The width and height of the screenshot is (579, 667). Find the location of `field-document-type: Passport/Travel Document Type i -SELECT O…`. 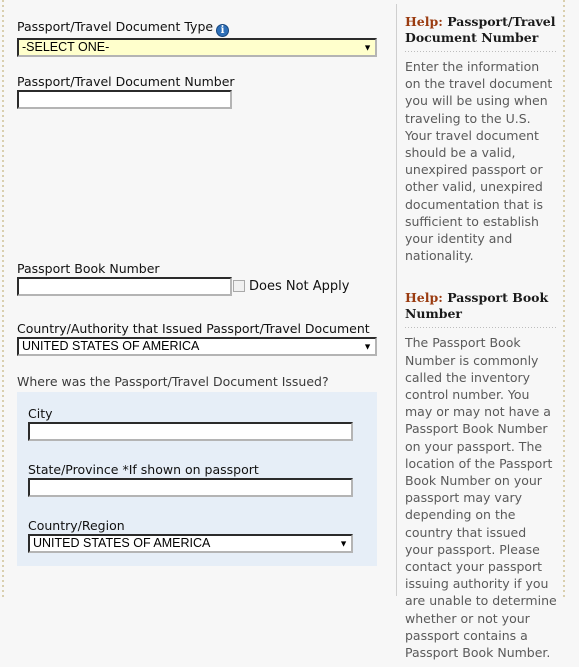

field-document-type: Passport/Travel Document Type i -SELECT O… is located at coordinates (197, 38).